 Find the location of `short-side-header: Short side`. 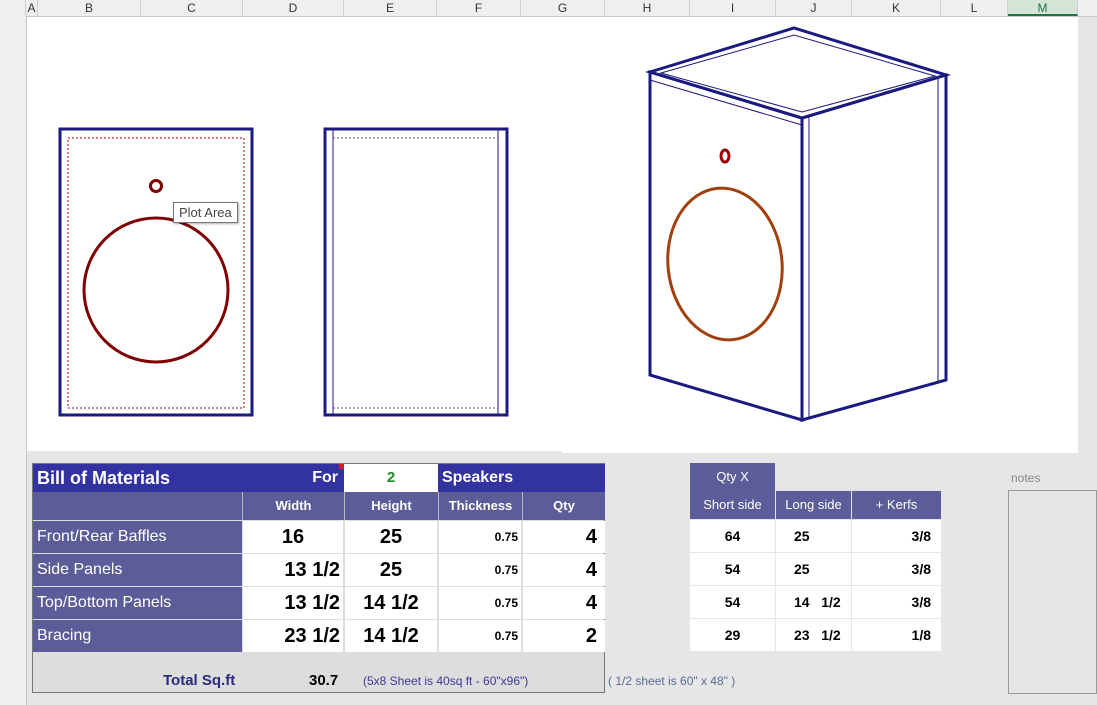

short-side-header: Short side is located at coordinates (732, 505).